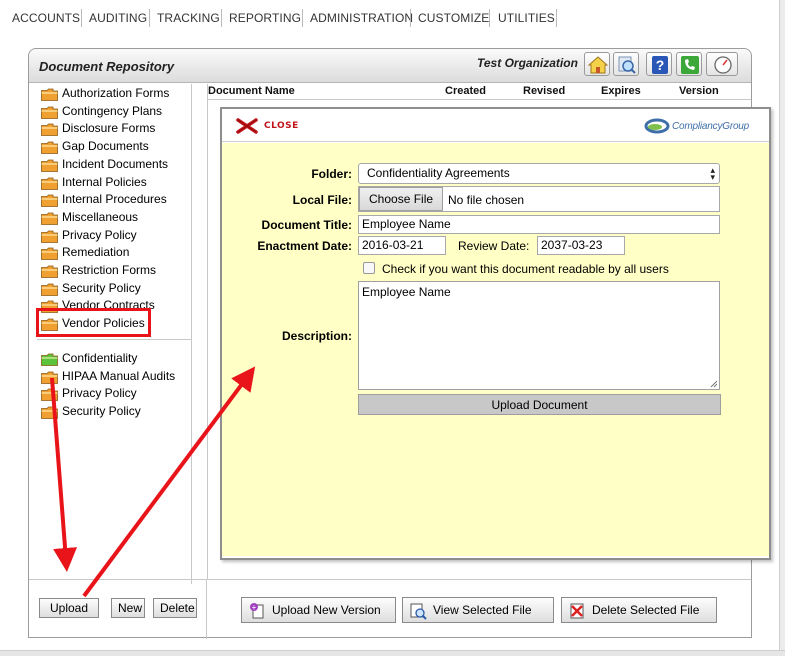  Describe the element at coordinates (128, 608) in the screenshot. I see `new-button: New` at that location.